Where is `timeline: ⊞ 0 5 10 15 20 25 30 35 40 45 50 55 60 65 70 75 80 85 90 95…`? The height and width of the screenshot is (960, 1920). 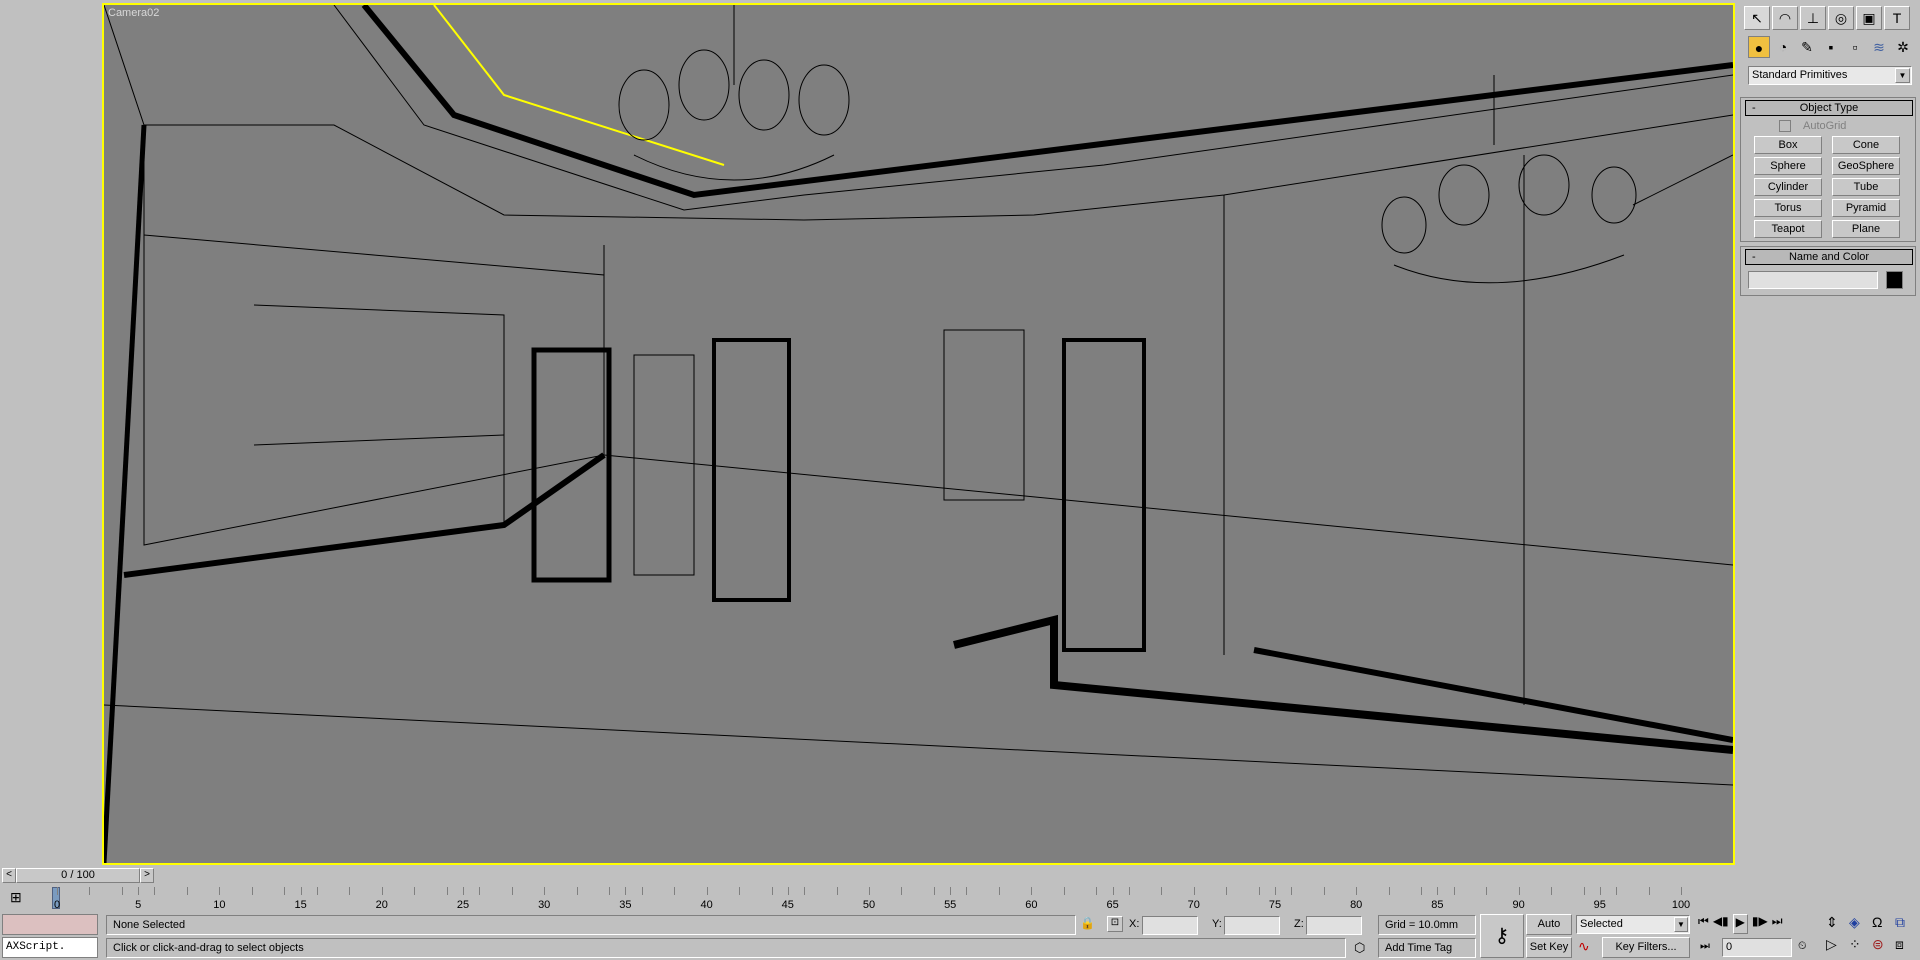 timeline: ⊞ 0 5 10 15 20 25 30 35 40 45 50 55 60 65 70 75 80 85 90 95… is located at coordinates (870, 898).